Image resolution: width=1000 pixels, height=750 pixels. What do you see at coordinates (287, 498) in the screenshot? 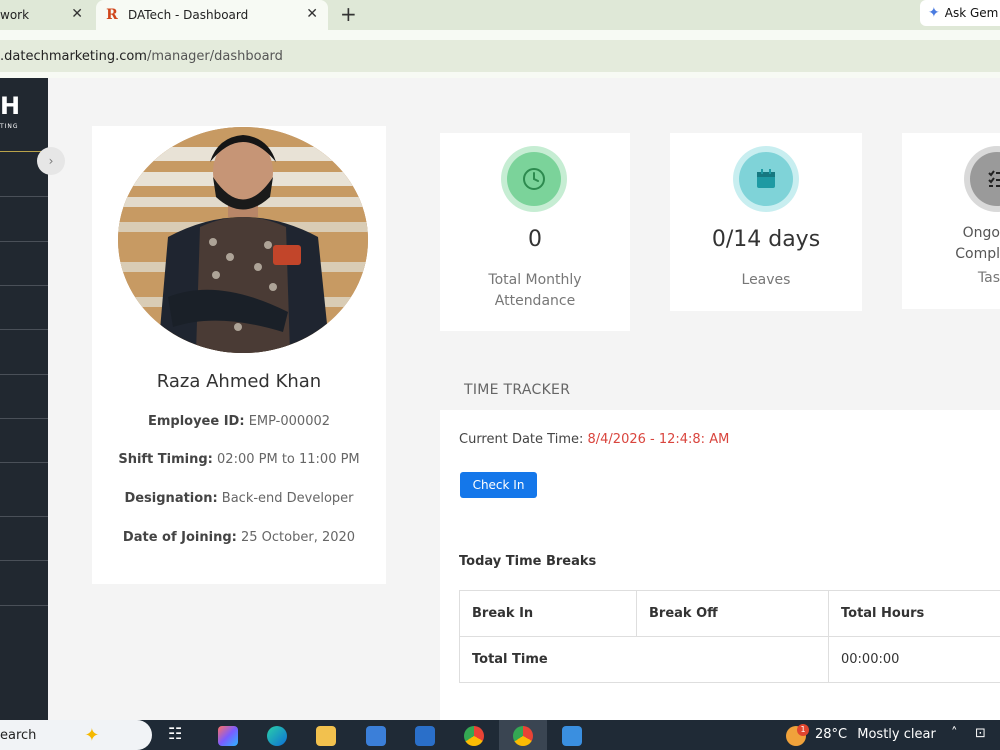
I see `designation-value: Back-end Developer` at bounding box center [287, 498].